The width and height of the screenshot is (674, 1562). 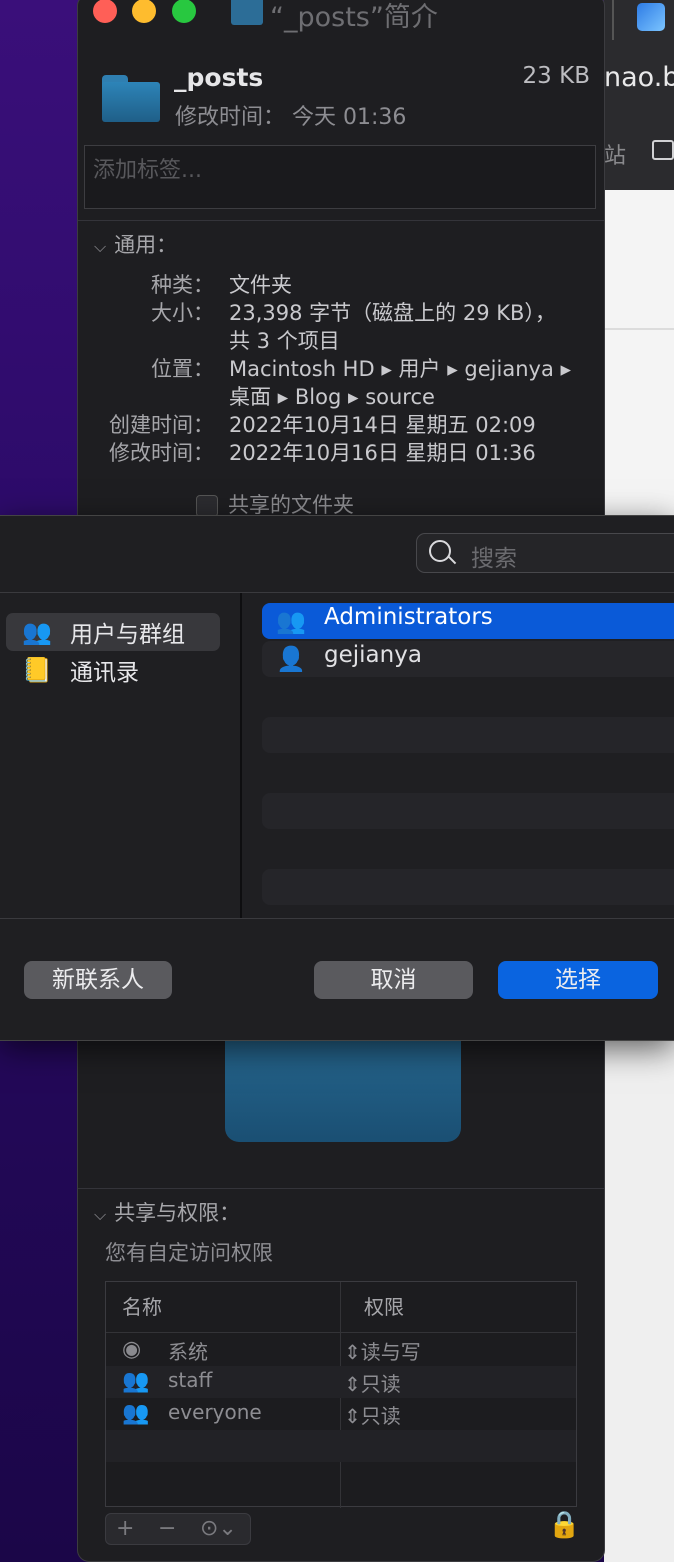 What do you see at coordinates (184, 11) in the screenshot?
I see `zoom-window-button` at bounding box center [184, 11].